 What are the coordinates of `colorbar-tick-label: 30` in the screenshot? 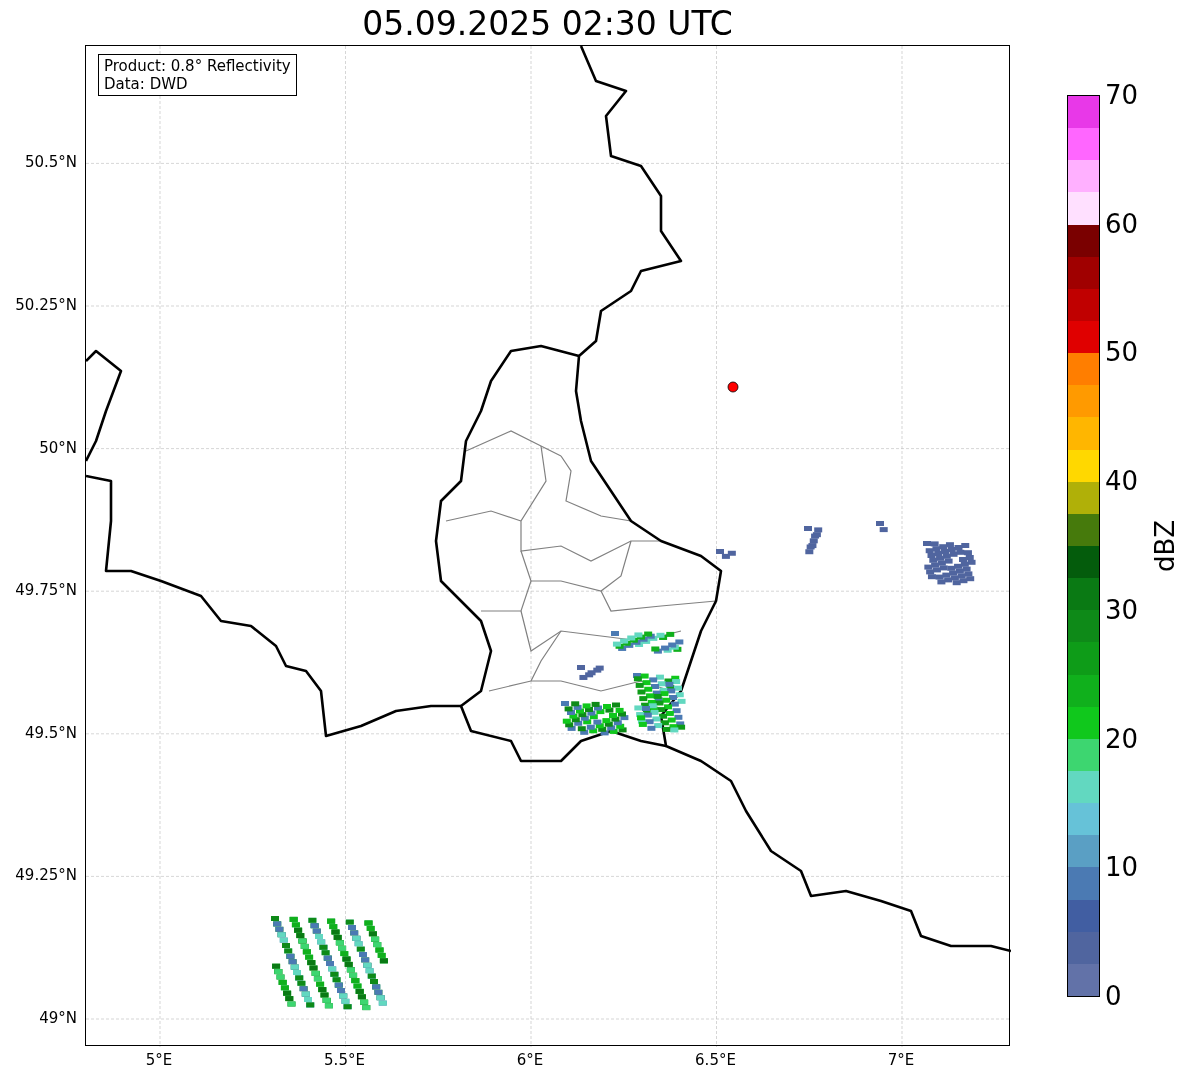 It's located at (1122, 609).